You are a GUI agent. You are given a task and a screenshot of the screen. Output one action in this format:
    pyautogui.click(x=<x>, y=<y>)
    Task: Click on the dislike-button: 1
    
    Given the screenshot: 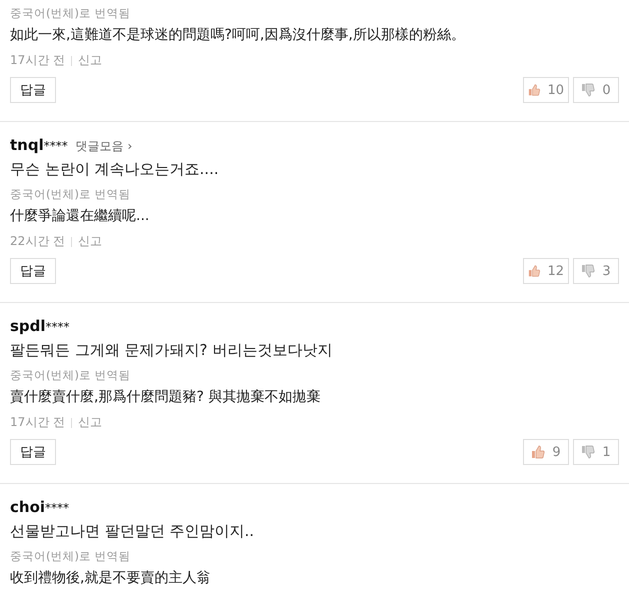 What is the action you would take?
    pyautogui.click(x=596, y=452)
    